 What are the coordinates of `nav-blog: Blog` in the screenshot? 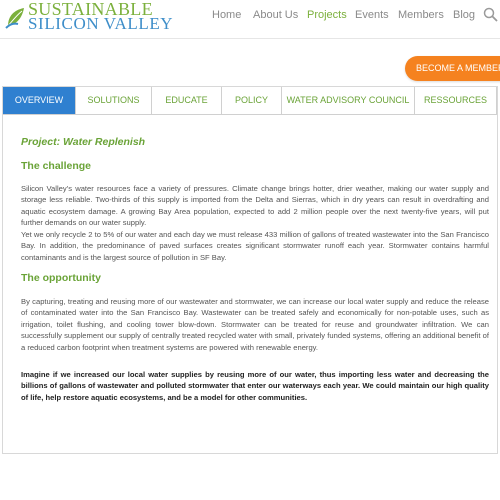 It's located at (464, 15).